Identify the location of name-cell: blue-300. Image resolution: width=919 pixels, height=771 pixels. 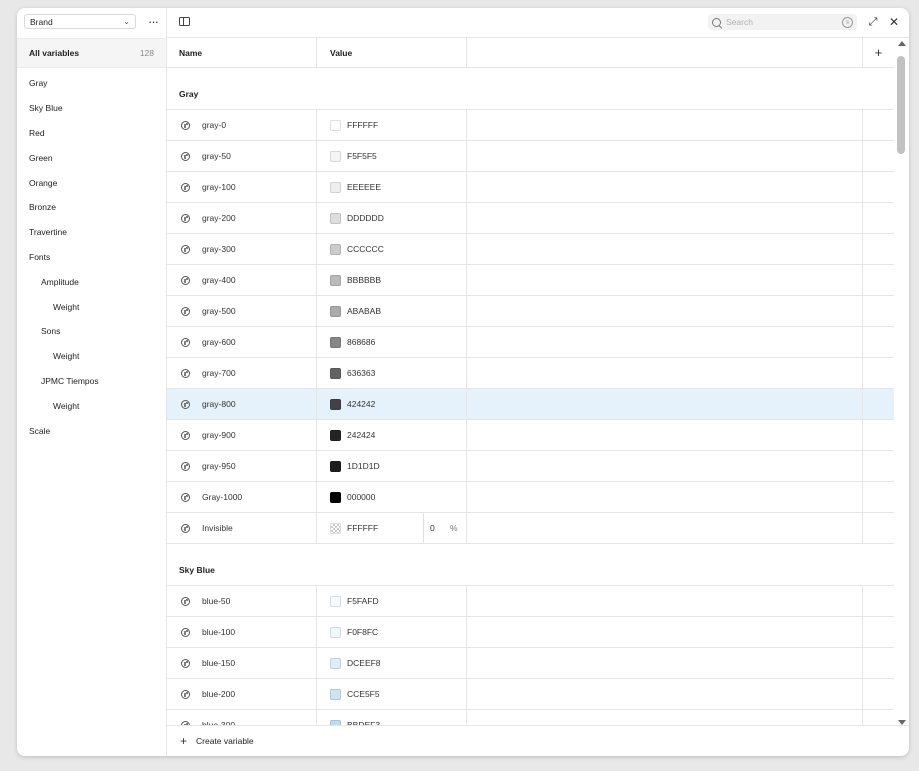
(242, 717).